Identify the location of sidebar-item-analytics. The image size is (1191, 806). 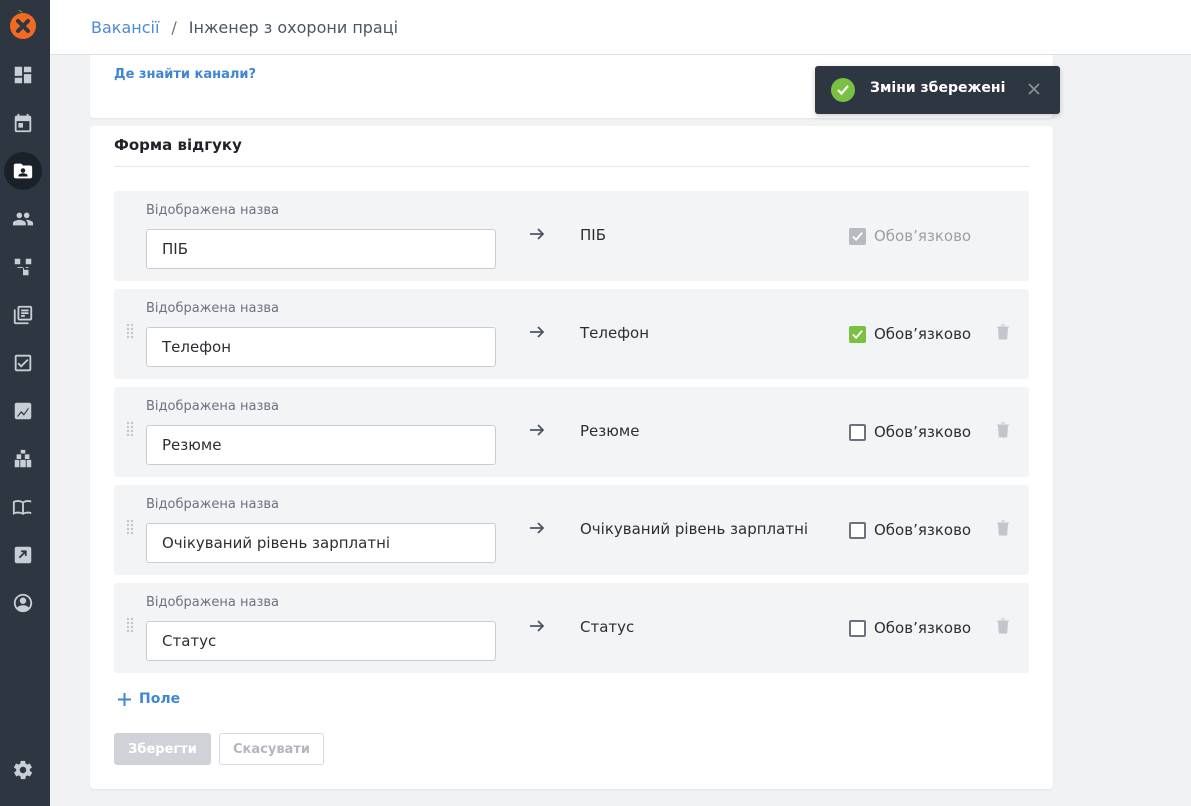
(23, 411).